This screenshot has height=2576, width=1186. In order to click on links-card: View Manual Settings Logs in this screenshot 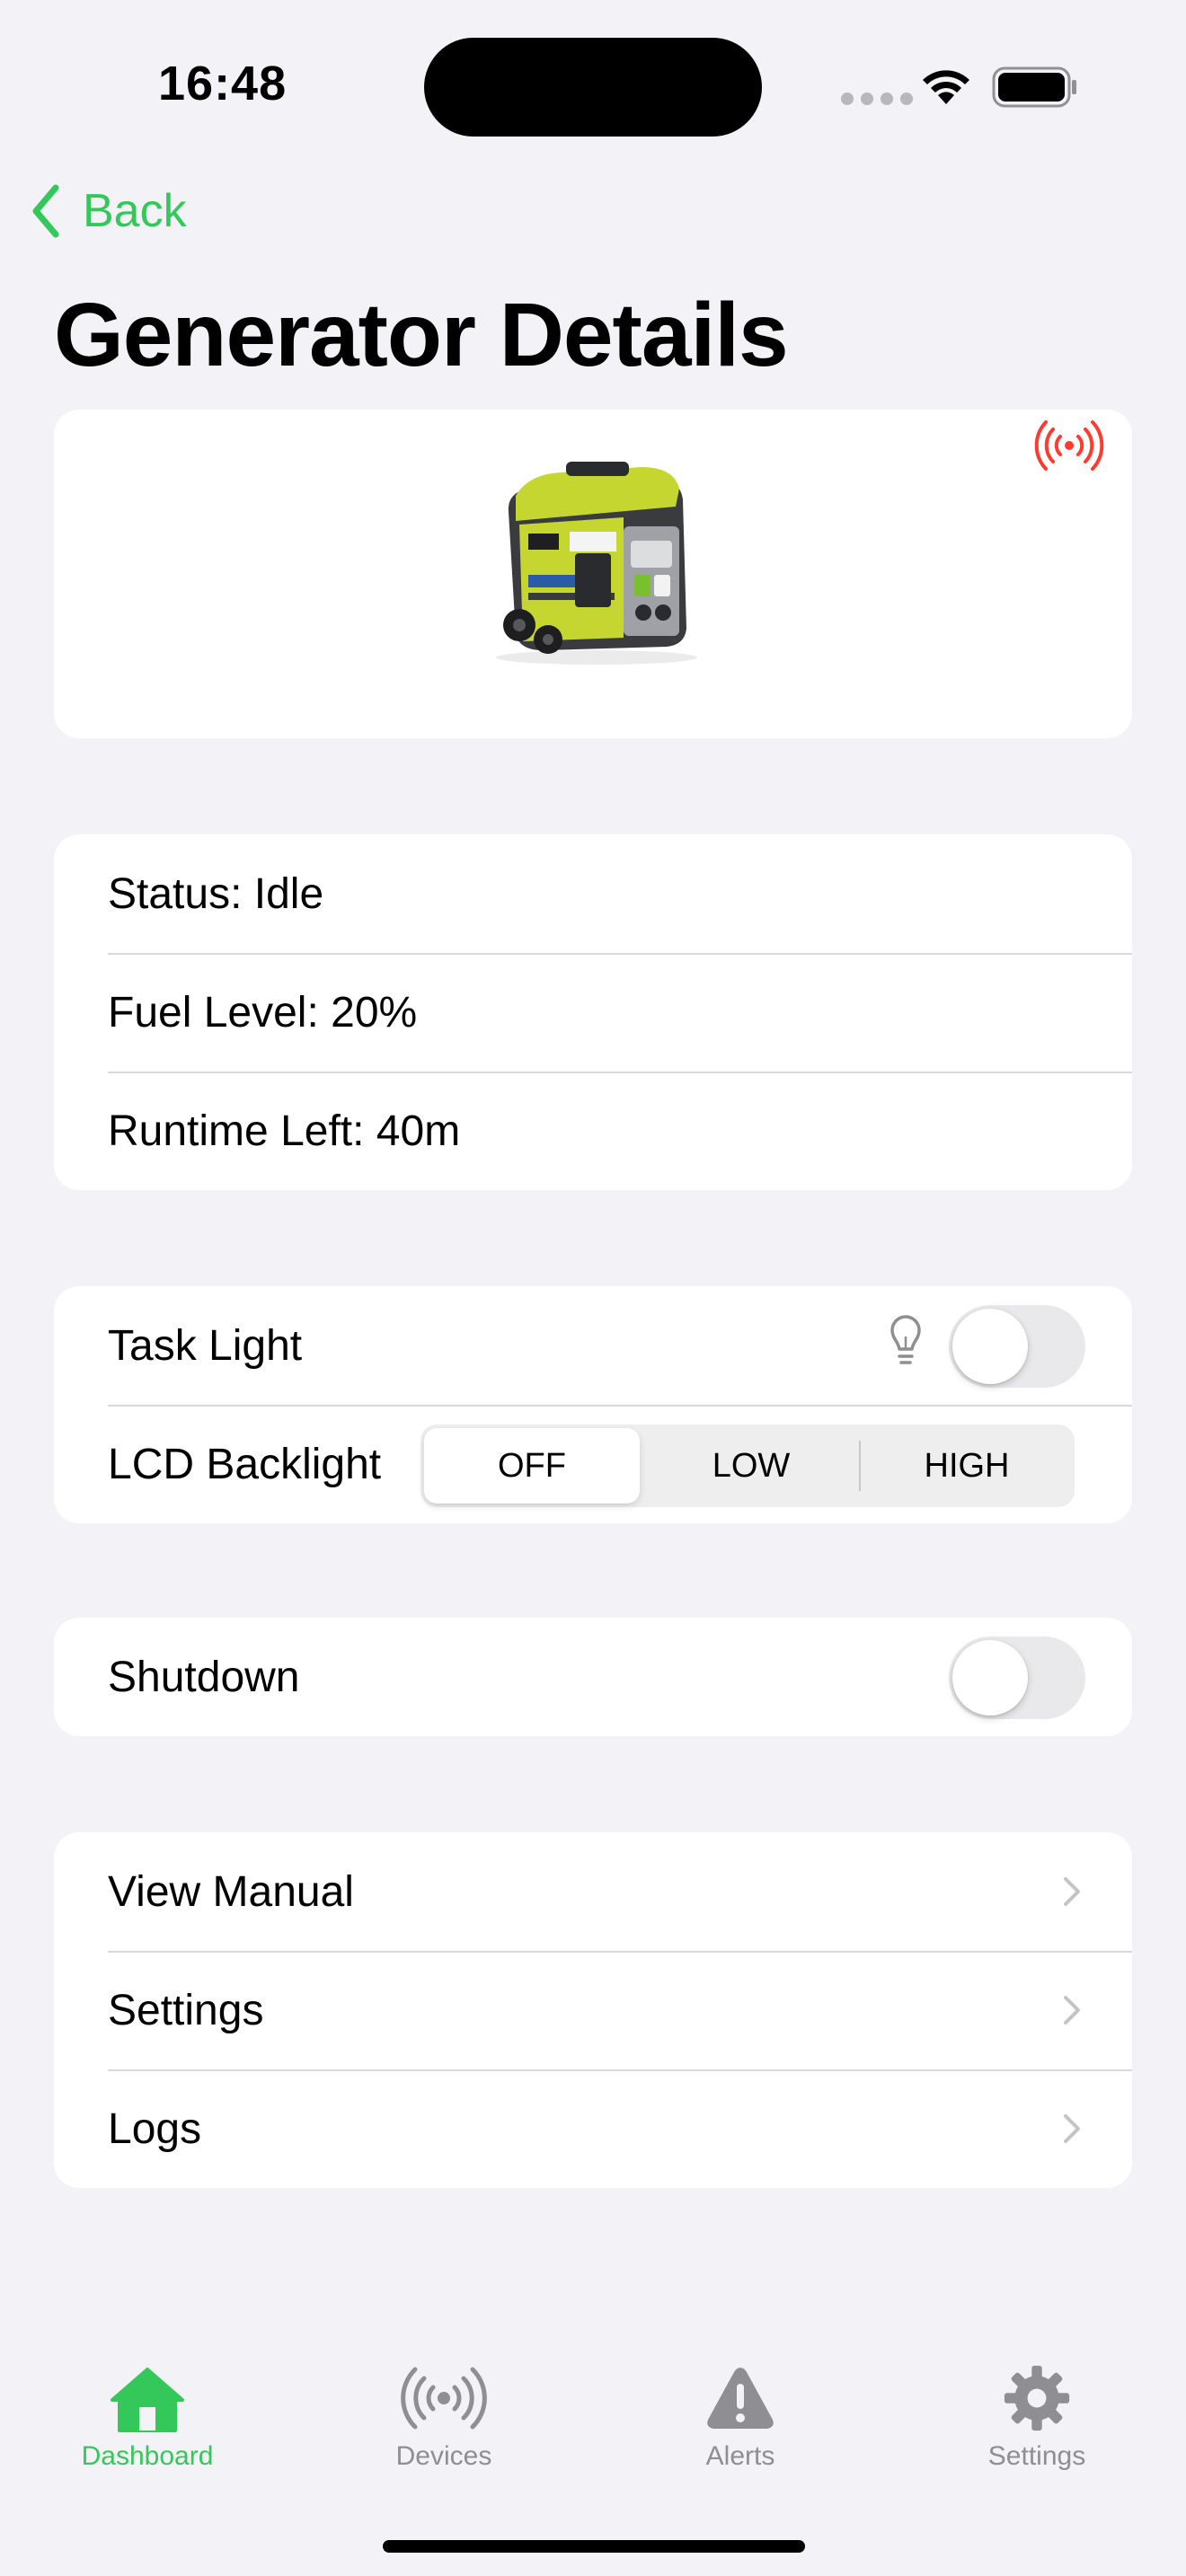, I will do `click(593, 2010)`.